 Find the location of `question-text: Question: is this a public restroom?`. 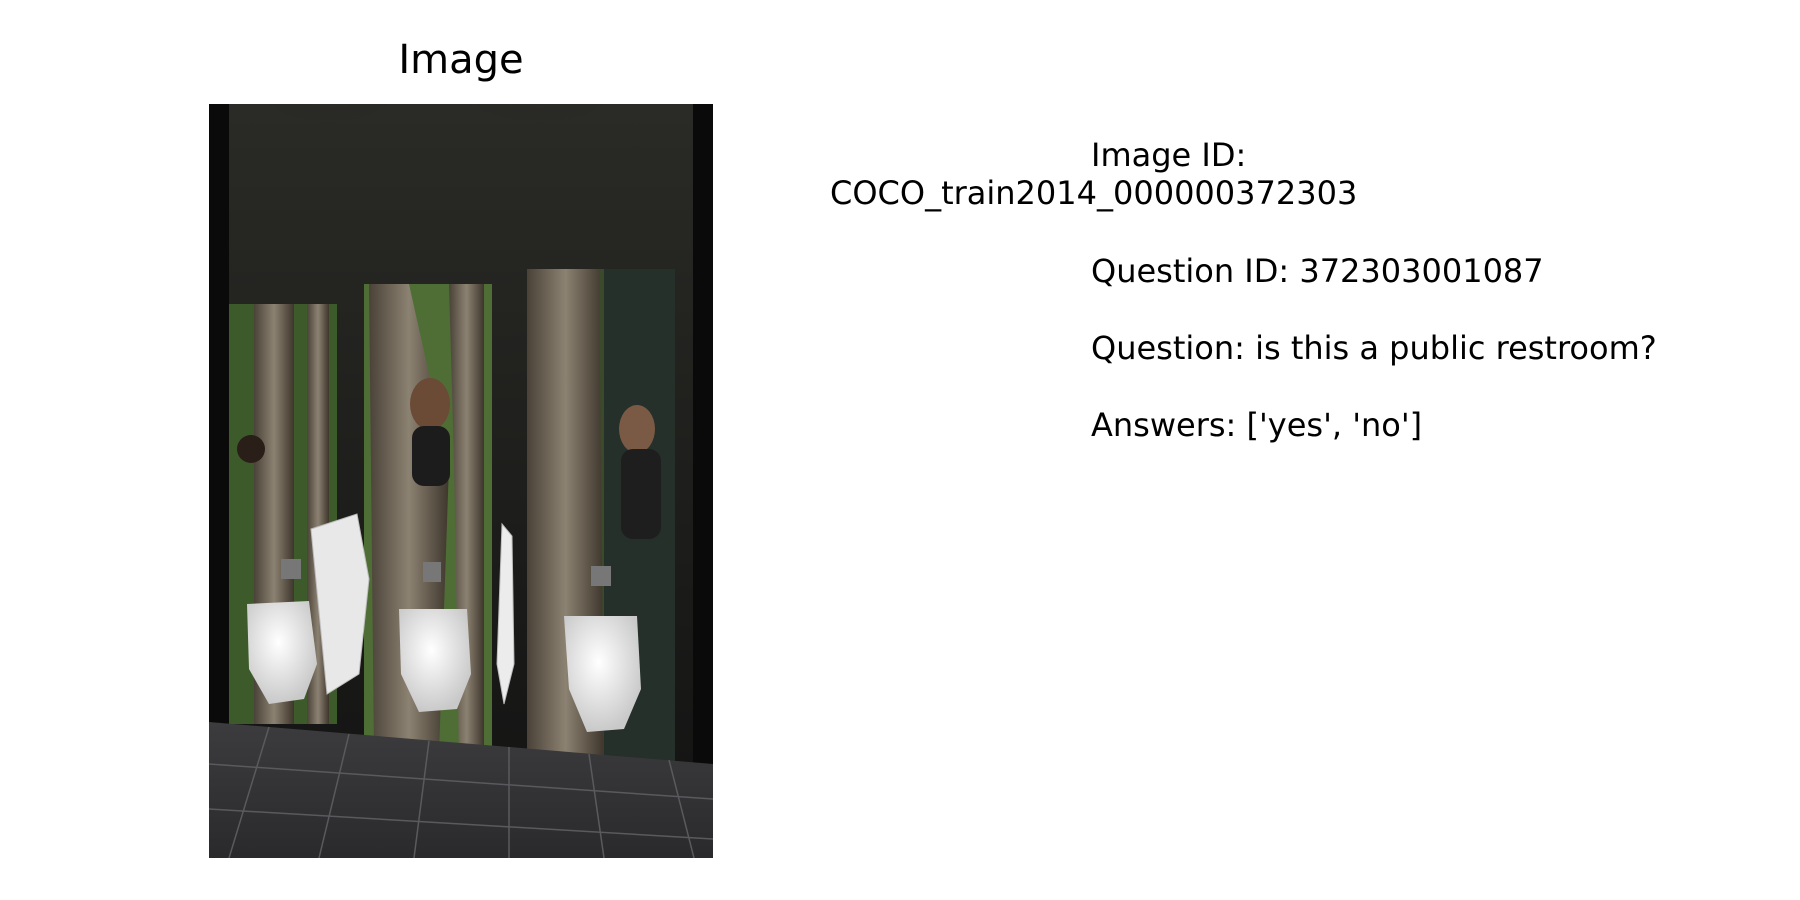

question-text: Question: is this a public restroom? is located at coordinates (1374, 348).